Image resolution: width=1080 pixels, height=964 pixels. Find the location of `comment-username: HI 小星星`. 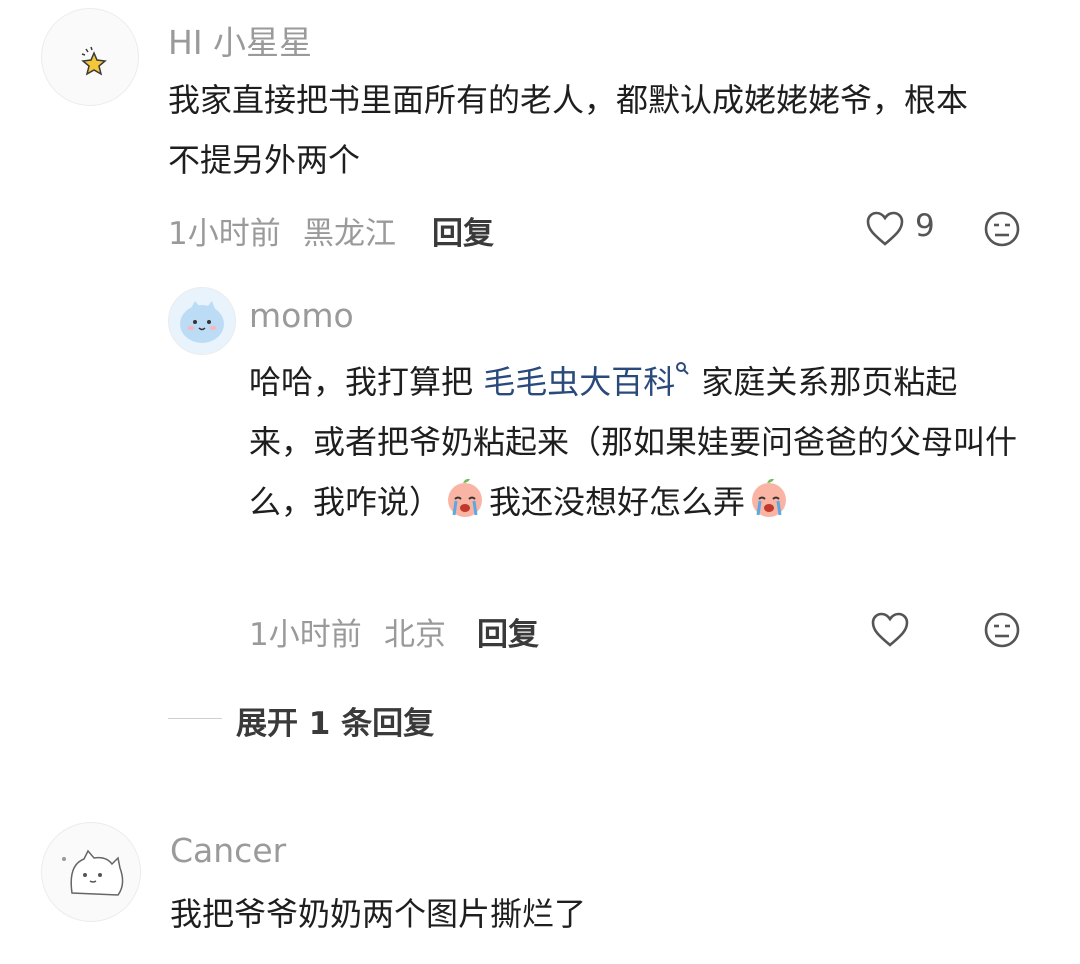

comment-username: HI 小星星 is located at coordinates (240, 40).